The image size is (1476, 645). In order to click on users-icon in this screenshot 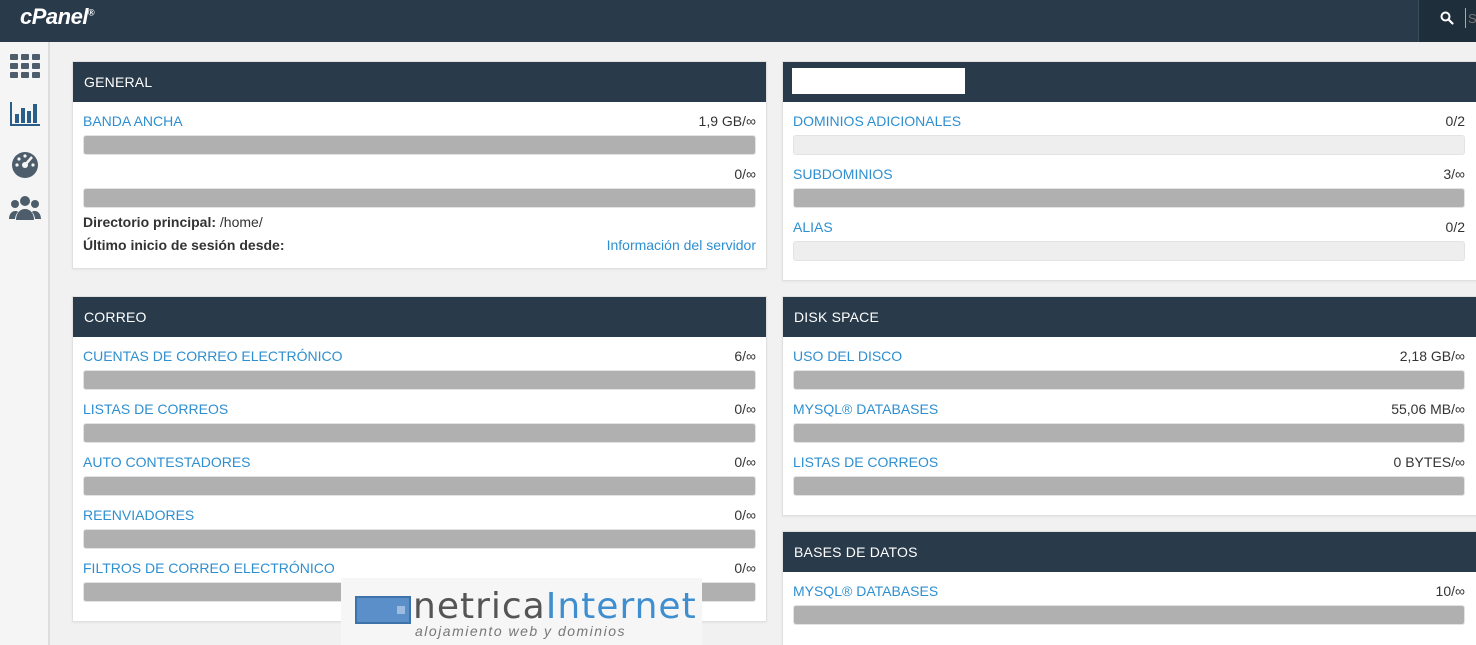, I will do `click(25, 208)`.